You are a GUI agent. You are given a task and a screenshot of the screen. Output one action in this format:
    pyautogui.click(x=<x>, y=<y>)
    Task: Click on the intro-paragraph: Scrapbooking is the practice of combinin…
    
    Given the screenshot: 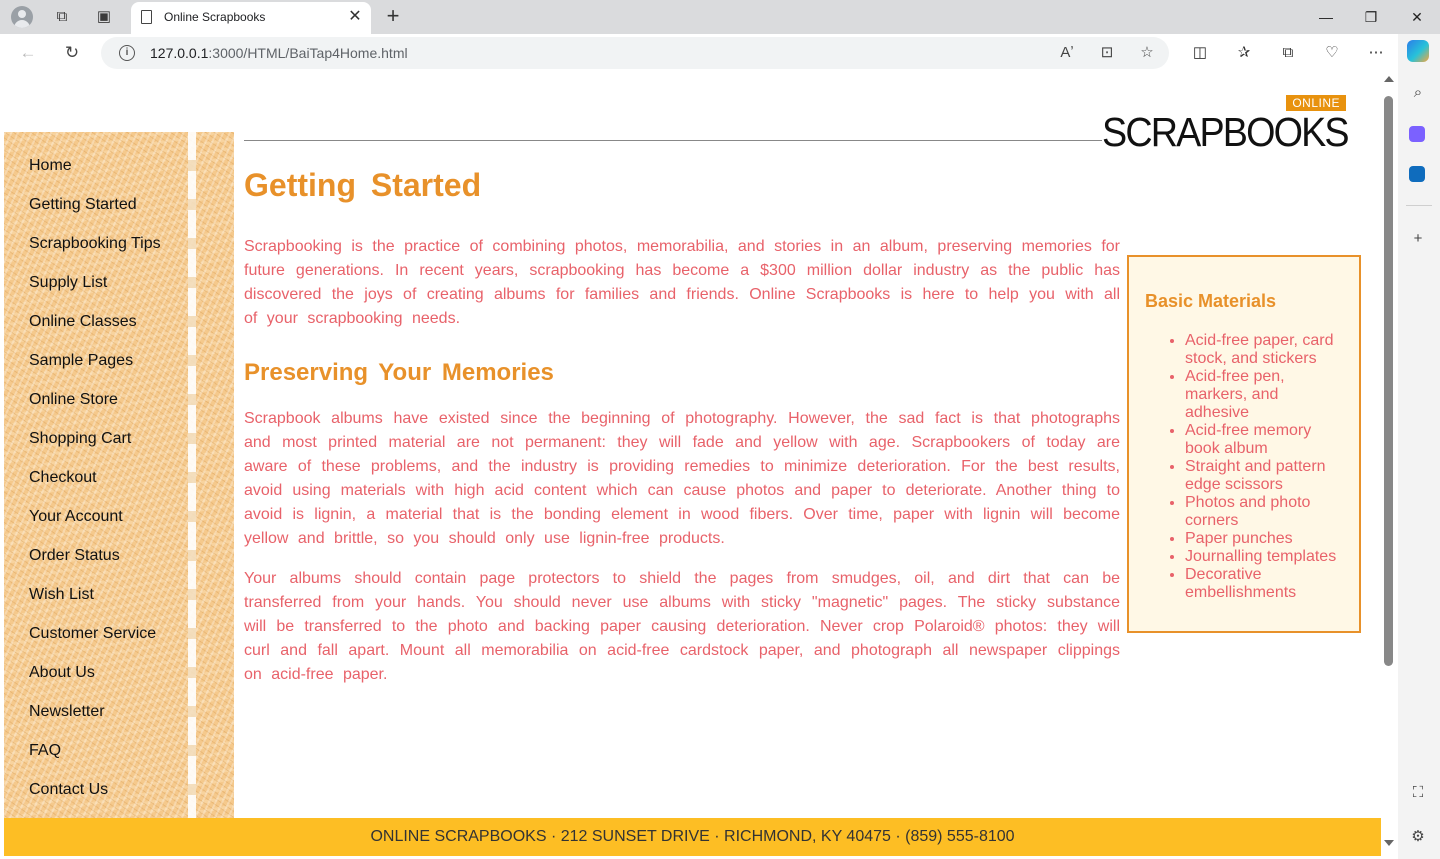 What is the action you would take?
    pyautogui.click(x=682, y=282)
    